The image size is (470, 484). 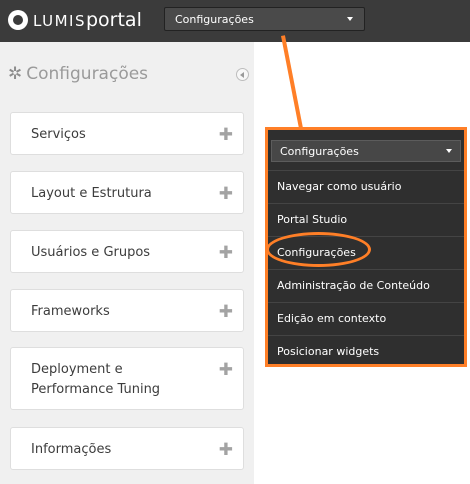 I want to click on menu-item-edicao-em-contexto: Edição em contexto, so click(x=366, y=318).